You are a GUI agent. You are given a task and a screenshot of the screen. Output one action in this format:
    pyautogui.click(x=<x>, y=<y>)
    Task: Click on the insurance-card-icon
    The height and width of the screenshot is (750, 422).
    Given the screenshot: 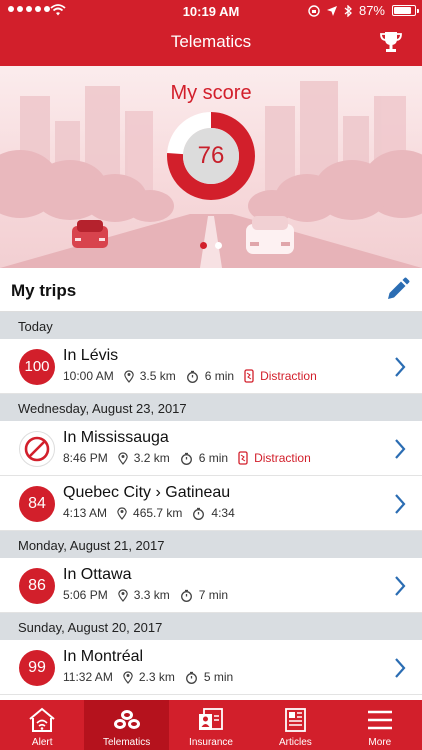 What is the action you would take?
    pyautogui.click(x=211, y=719)
    